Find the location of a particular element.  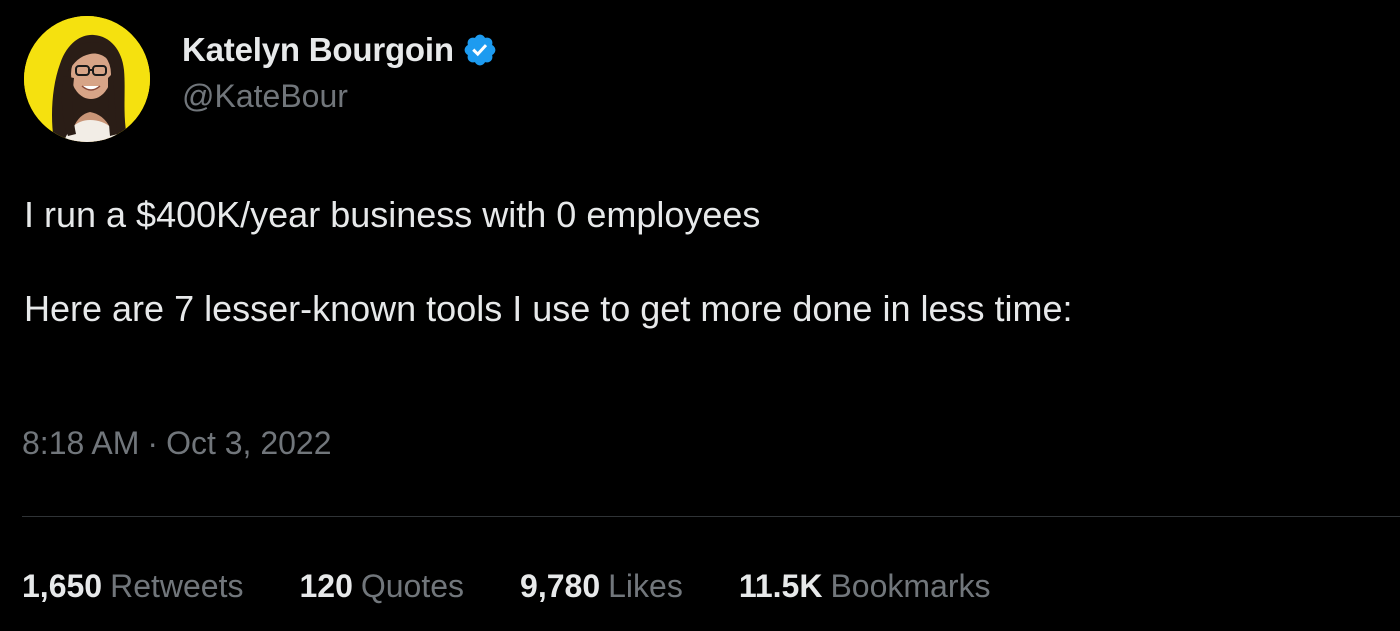

stat-likes: 9,780 Likes is located at coordinates (601, 586).